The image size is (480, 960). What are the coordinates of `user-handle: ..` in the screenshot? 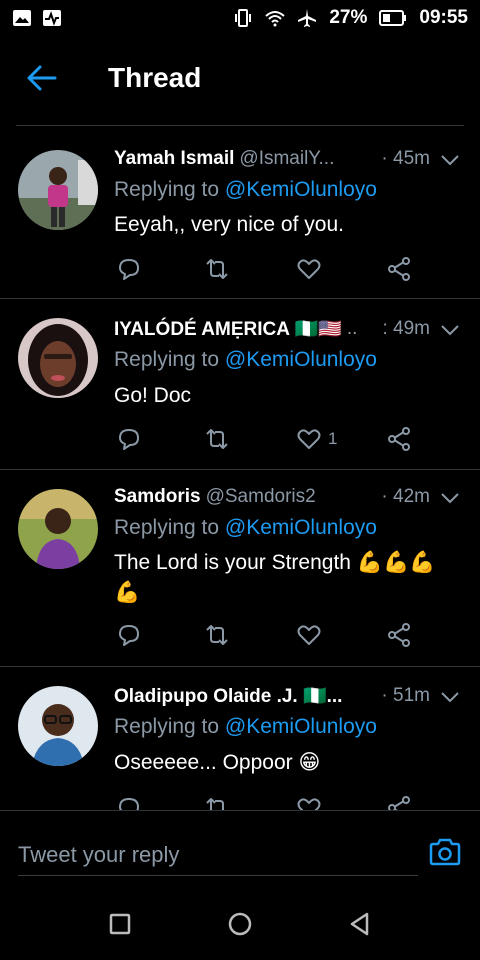 It's located at (352, 328).